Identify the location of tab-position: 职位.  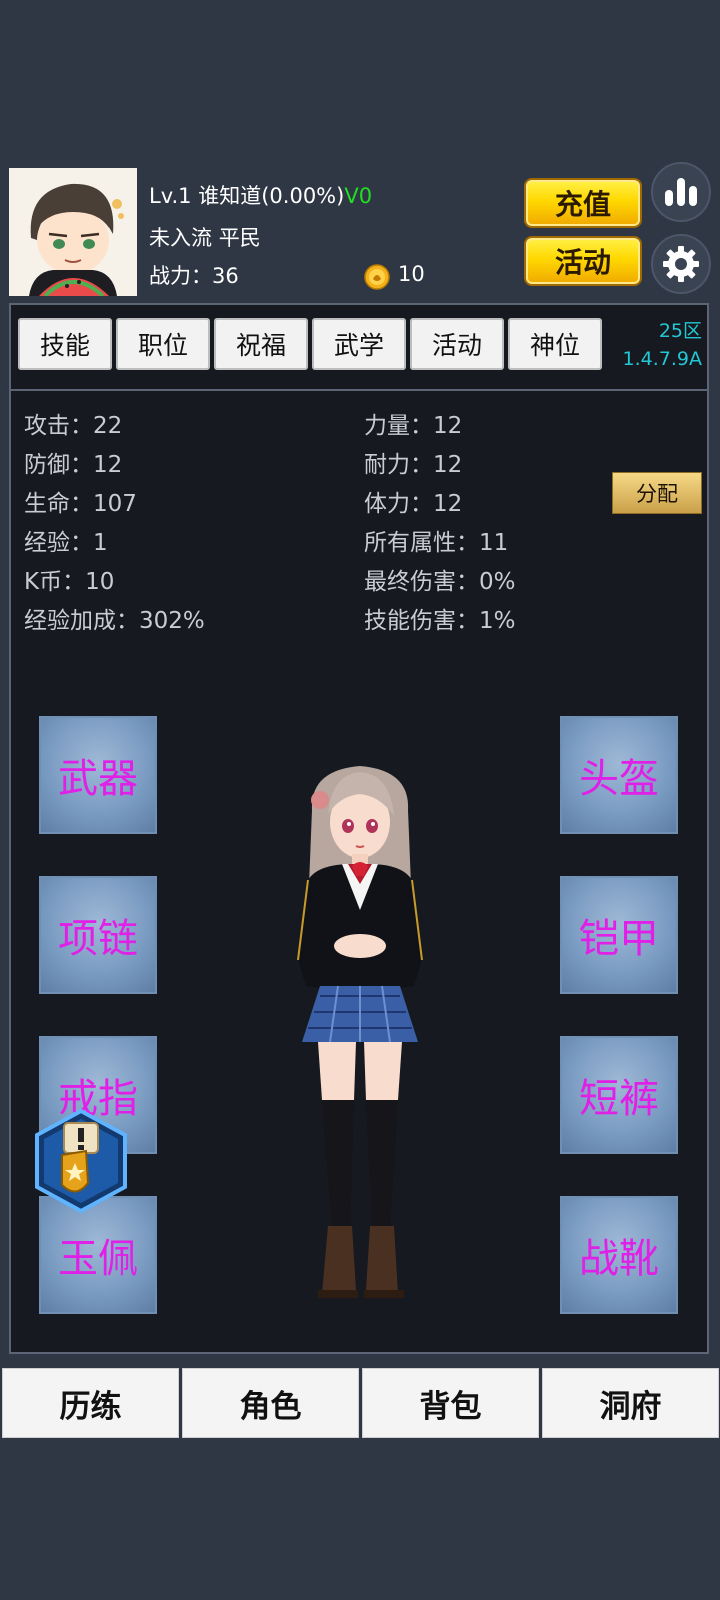
(163, 344).